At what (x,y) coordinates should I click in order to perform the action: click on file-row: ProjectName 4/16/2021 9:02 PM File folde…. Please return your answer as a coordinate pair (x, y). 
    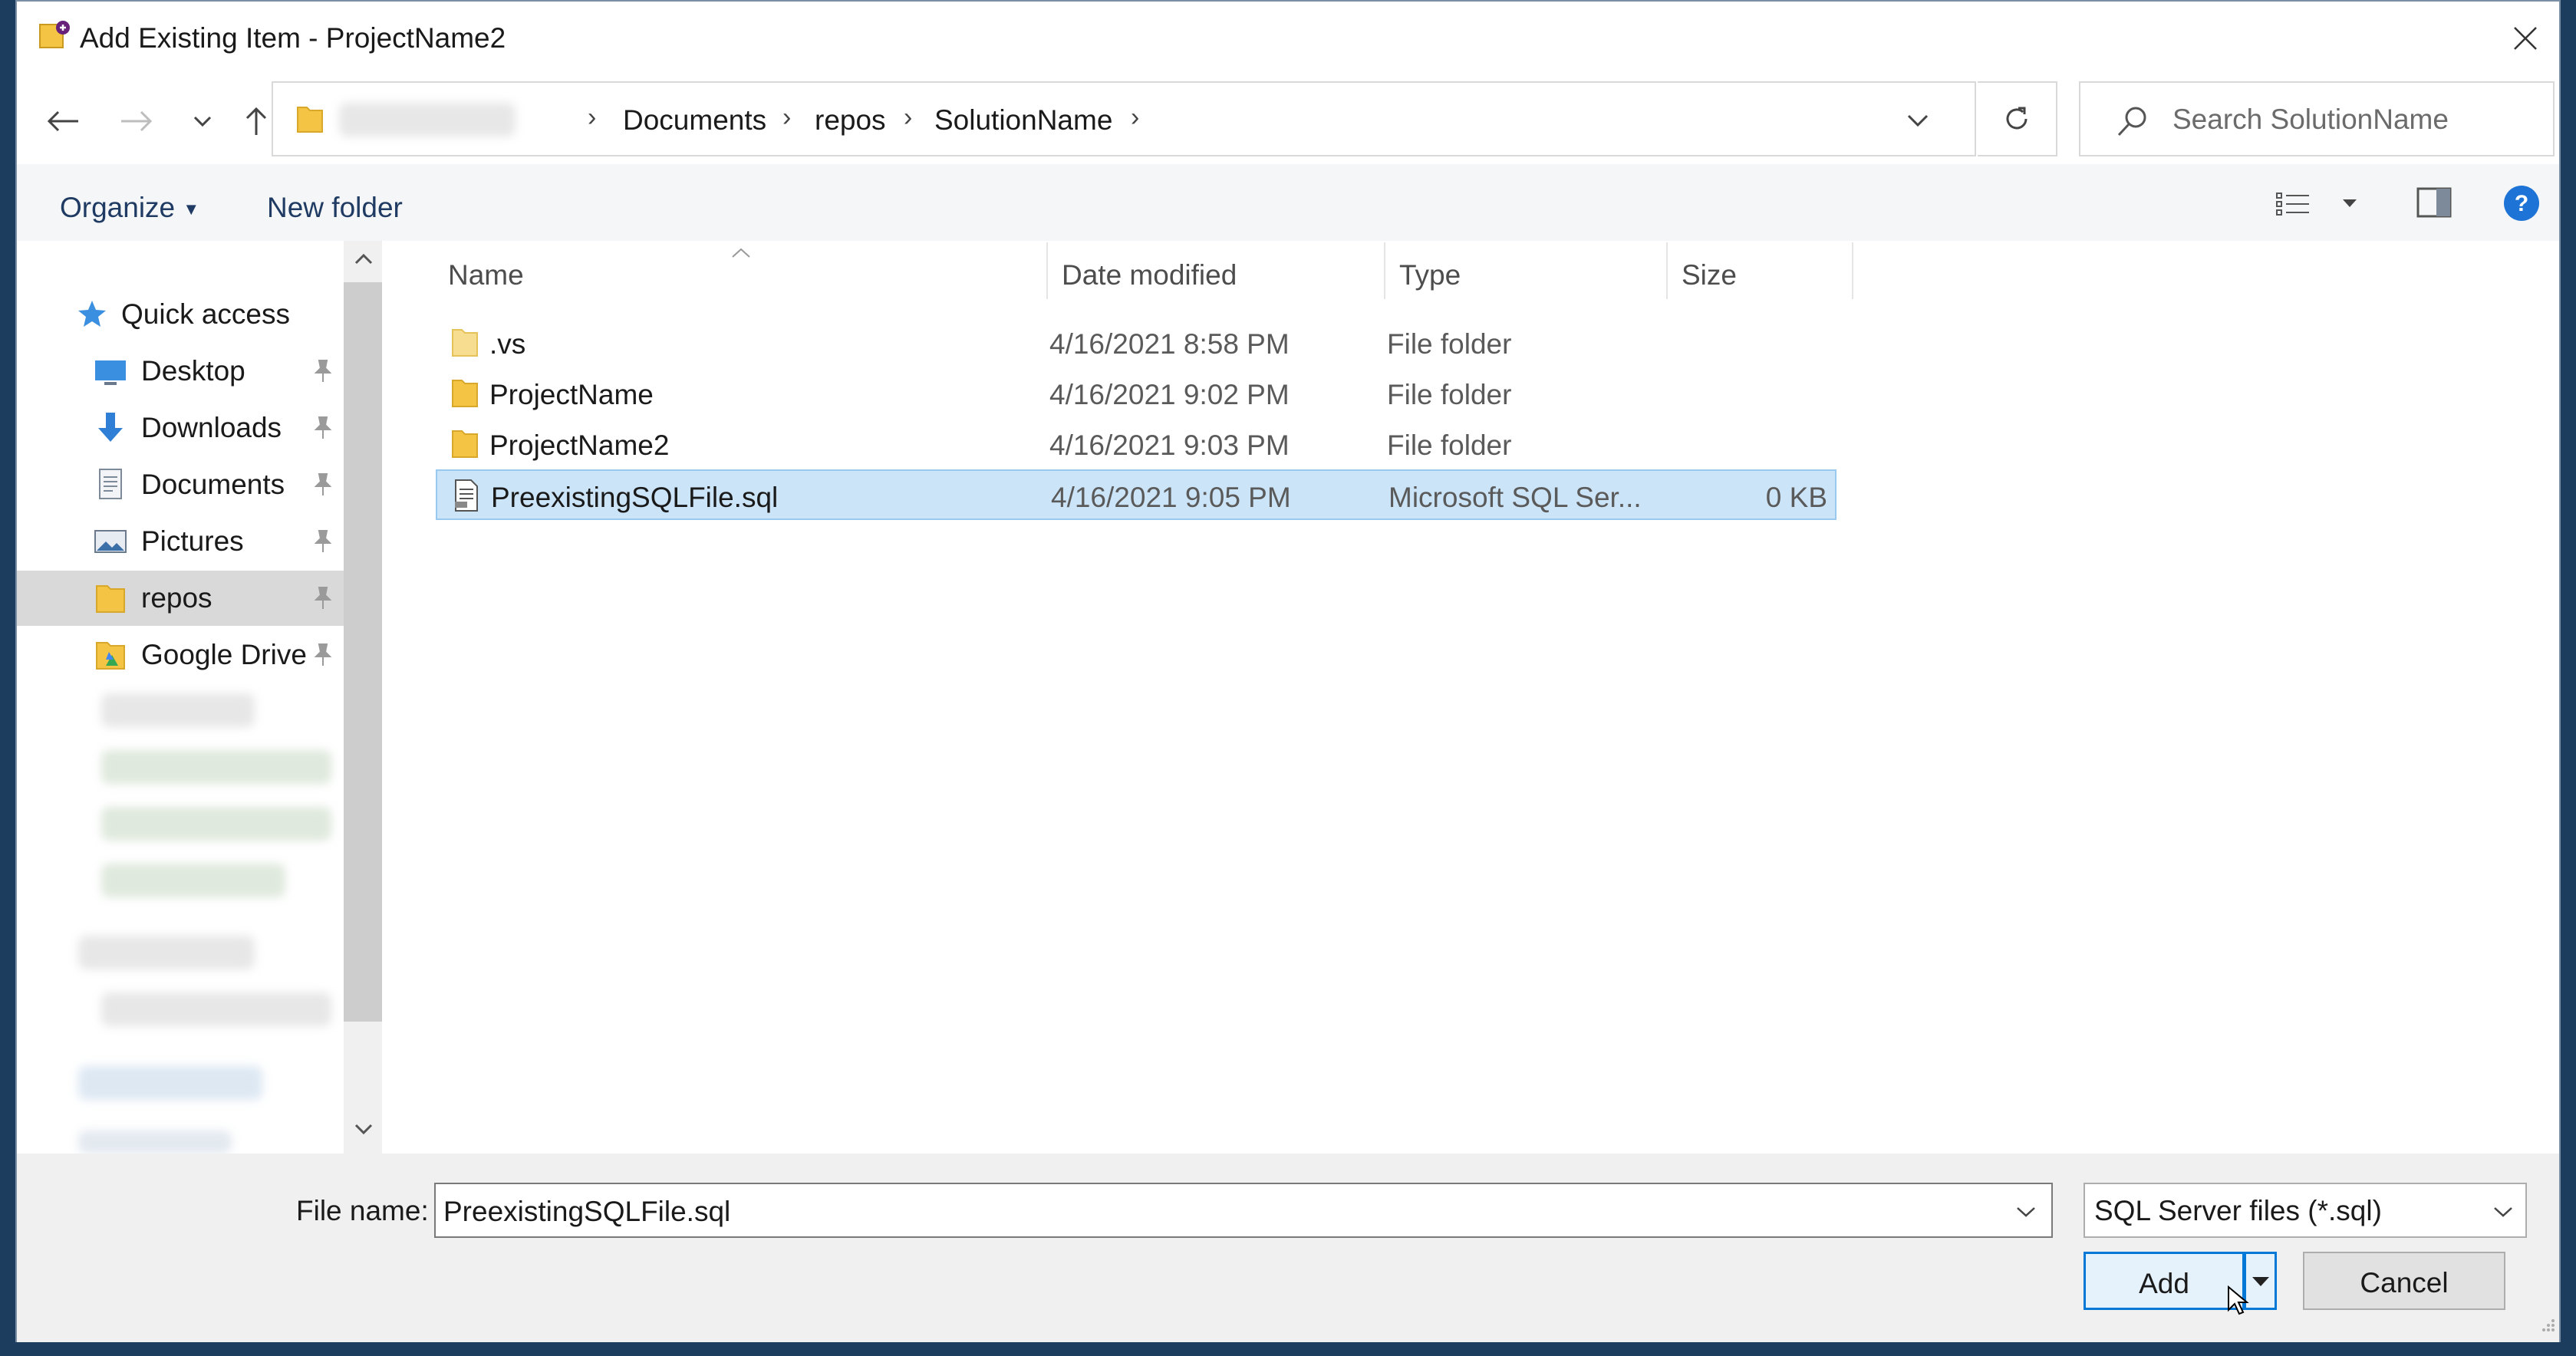
    Looking at the image, I should click on (1136, 393).